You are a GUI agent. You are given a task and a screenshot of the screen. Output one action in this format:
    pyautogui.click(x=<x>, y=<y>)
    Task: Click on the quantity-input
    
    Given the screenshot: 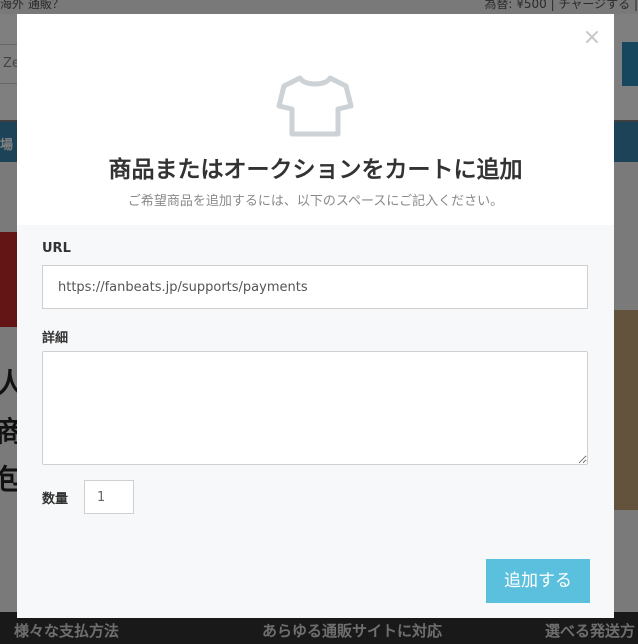 What is the action you would take?
    pyautogui.click(x=109, y=497)
    